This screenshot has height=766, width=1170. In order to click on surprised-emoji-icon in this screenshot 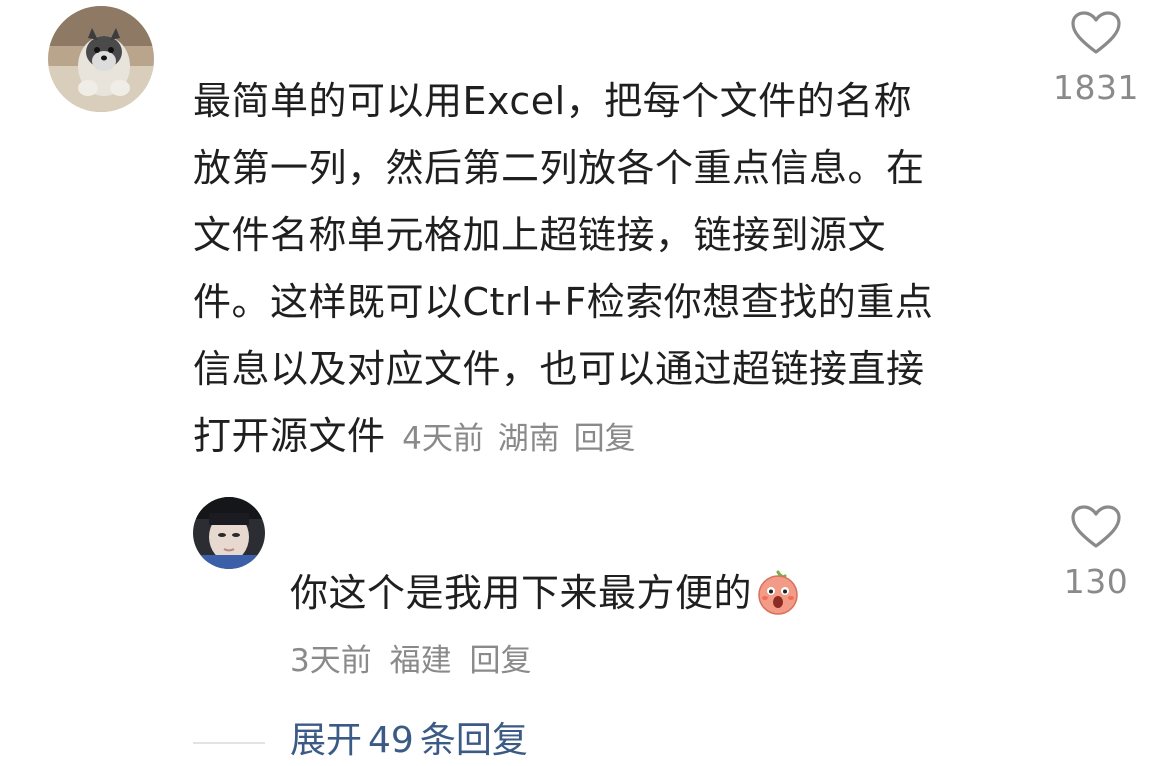, I will do `click(778, 601)`.